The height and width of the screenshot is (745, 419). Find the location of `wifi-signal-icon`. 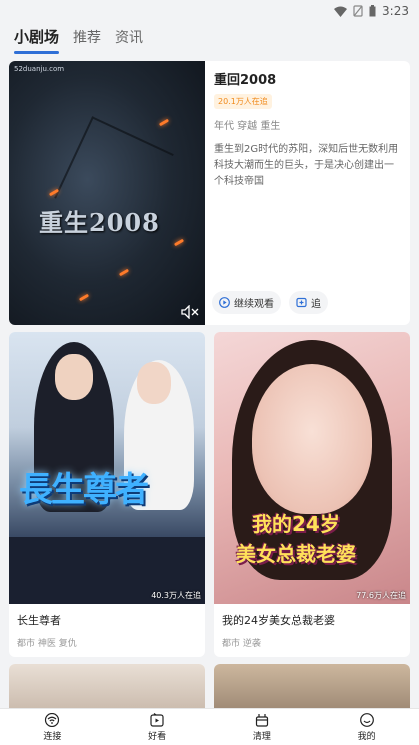

wifi-signal-icon is located at coordinates (341, 11).